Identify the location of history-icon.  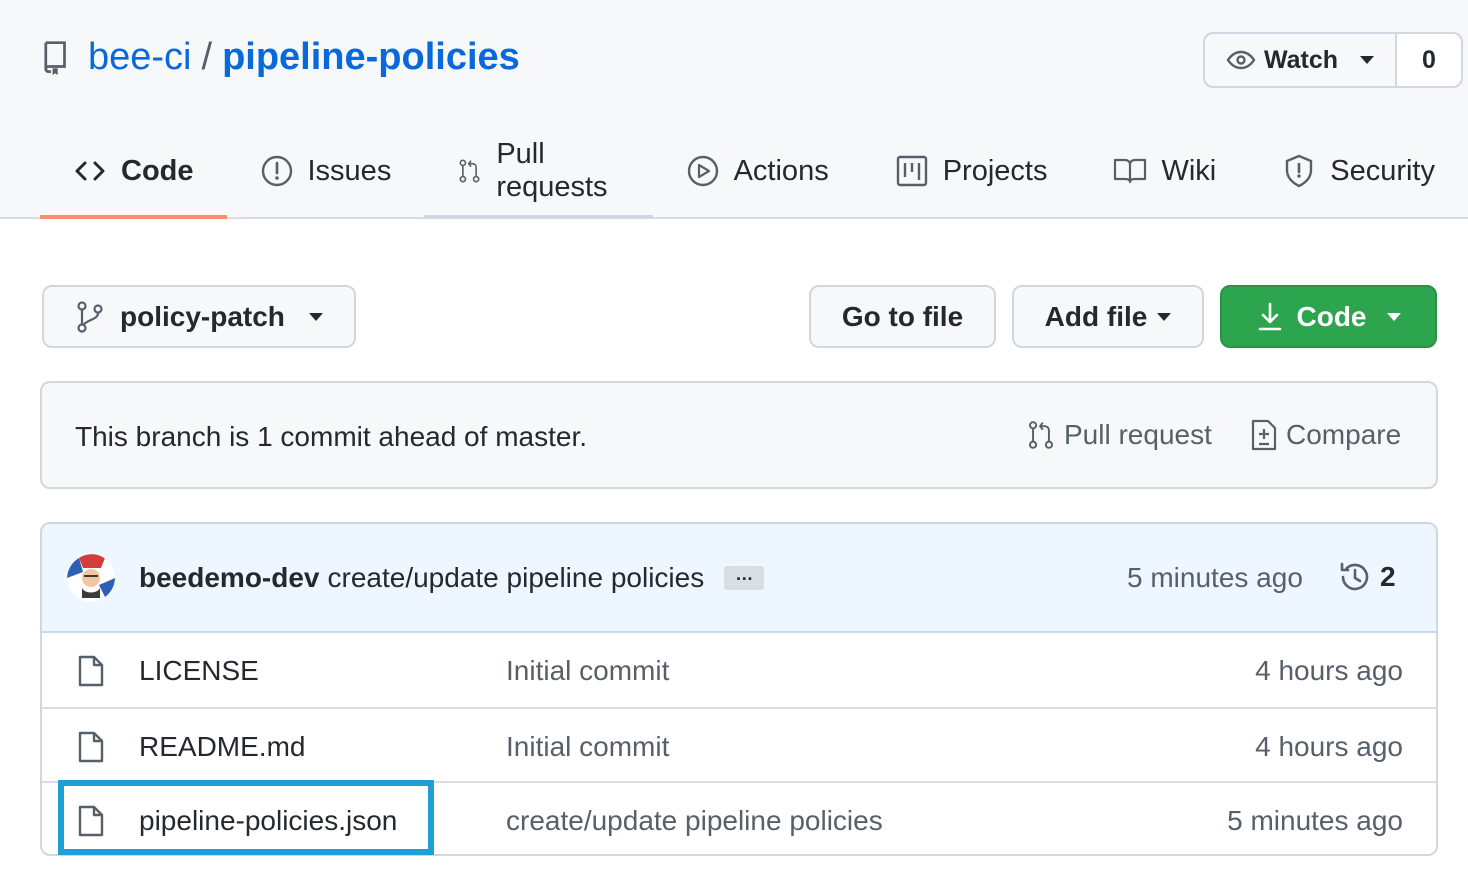
(1354, 576).